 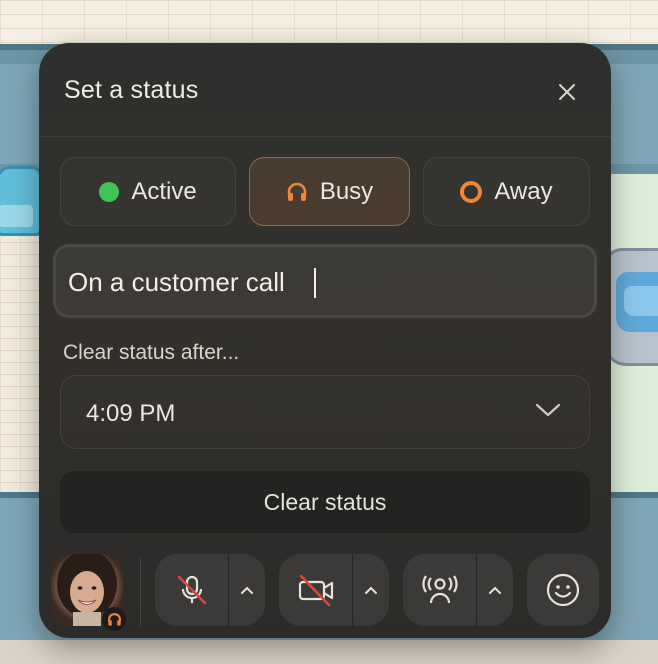 I want to click on brick-wall-left, so click(x=20, y=365).